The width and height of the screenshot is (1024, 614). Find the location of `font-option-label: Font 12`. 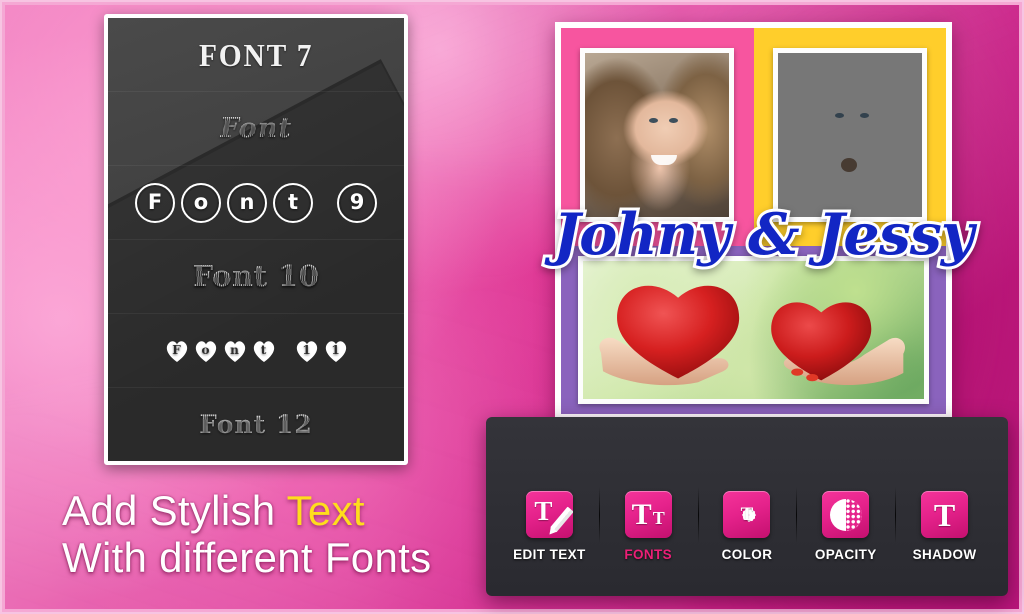

font-option-label: Font 12 is located at coordinates (256, 424).